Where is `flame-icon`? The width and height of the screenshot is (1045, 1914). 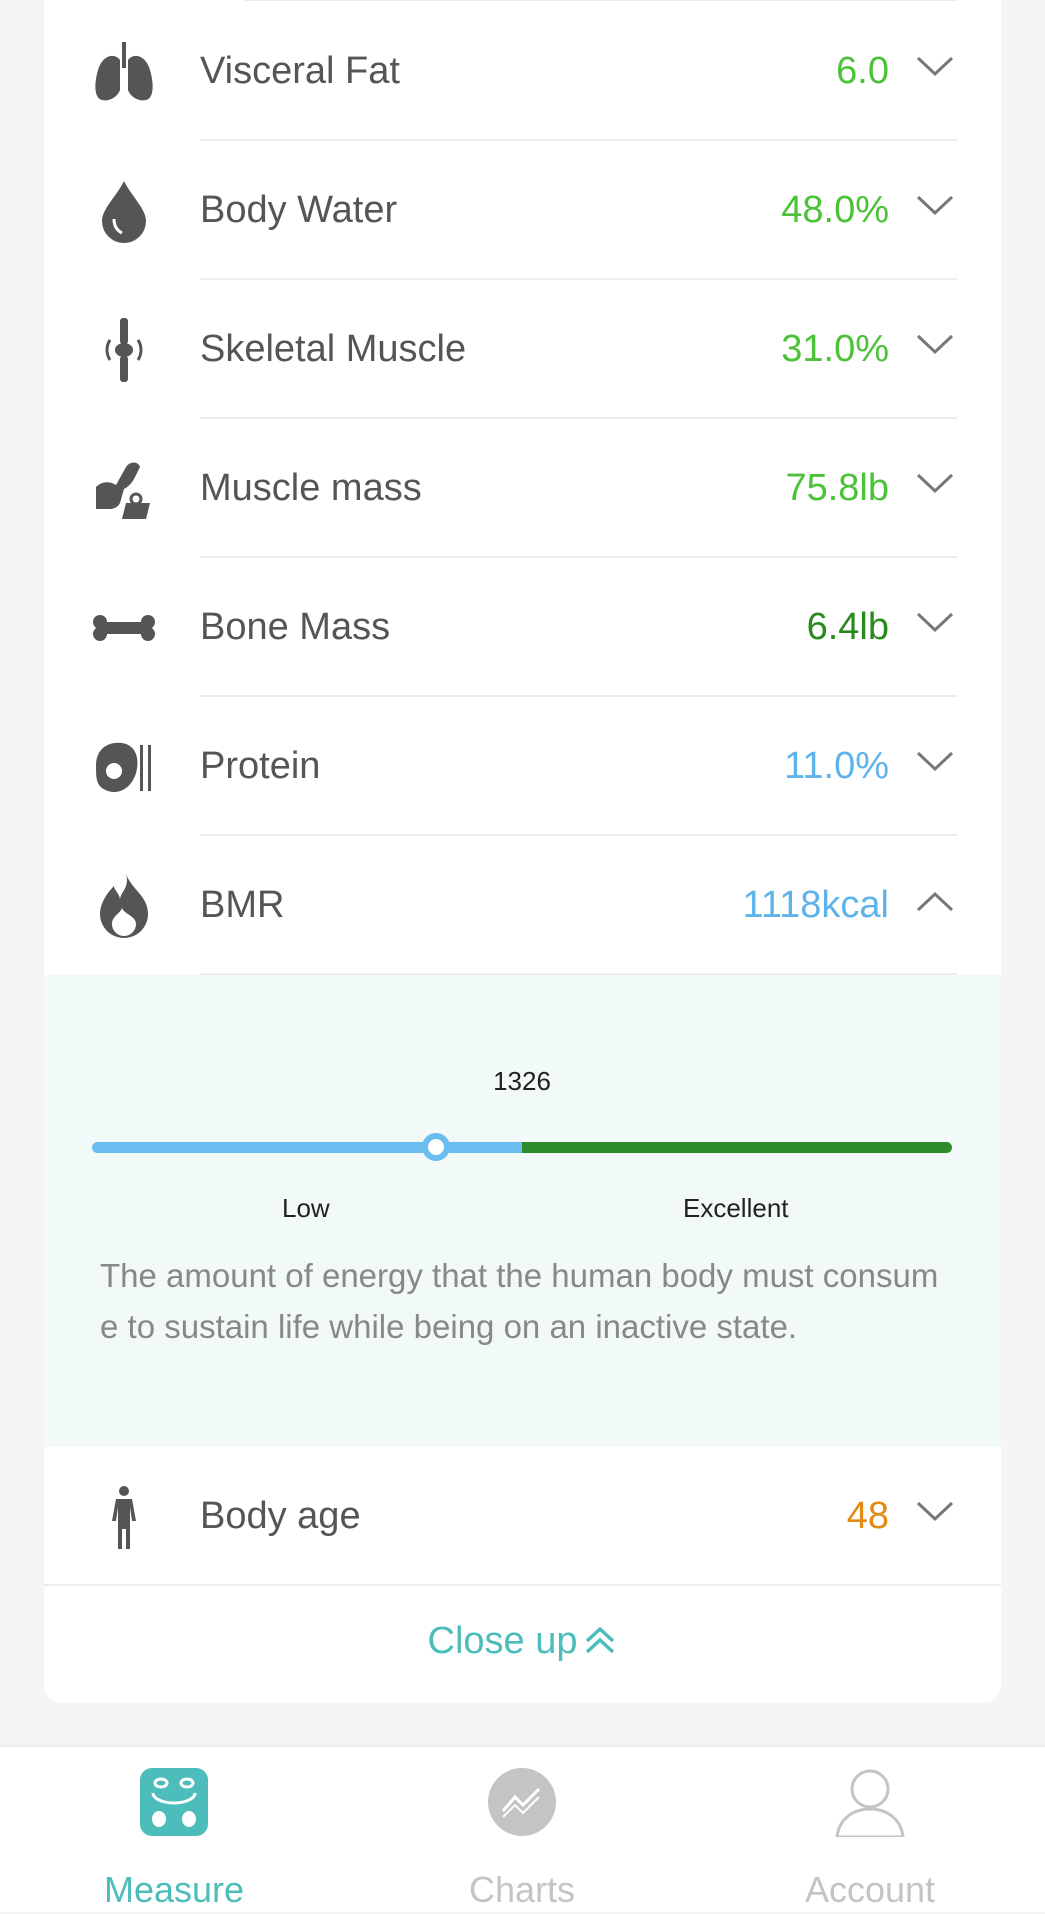 flame-icon is located at coordinates (124, 906).